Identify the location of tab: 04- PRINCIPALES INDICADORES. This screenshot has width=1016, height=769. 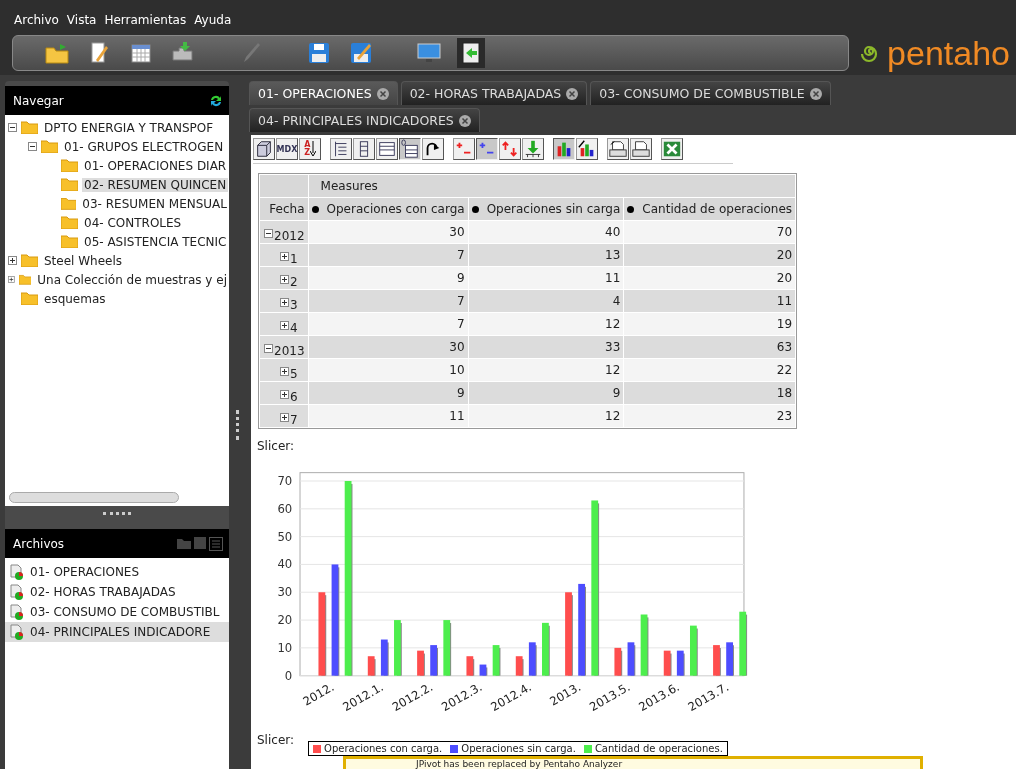
(364, 120).